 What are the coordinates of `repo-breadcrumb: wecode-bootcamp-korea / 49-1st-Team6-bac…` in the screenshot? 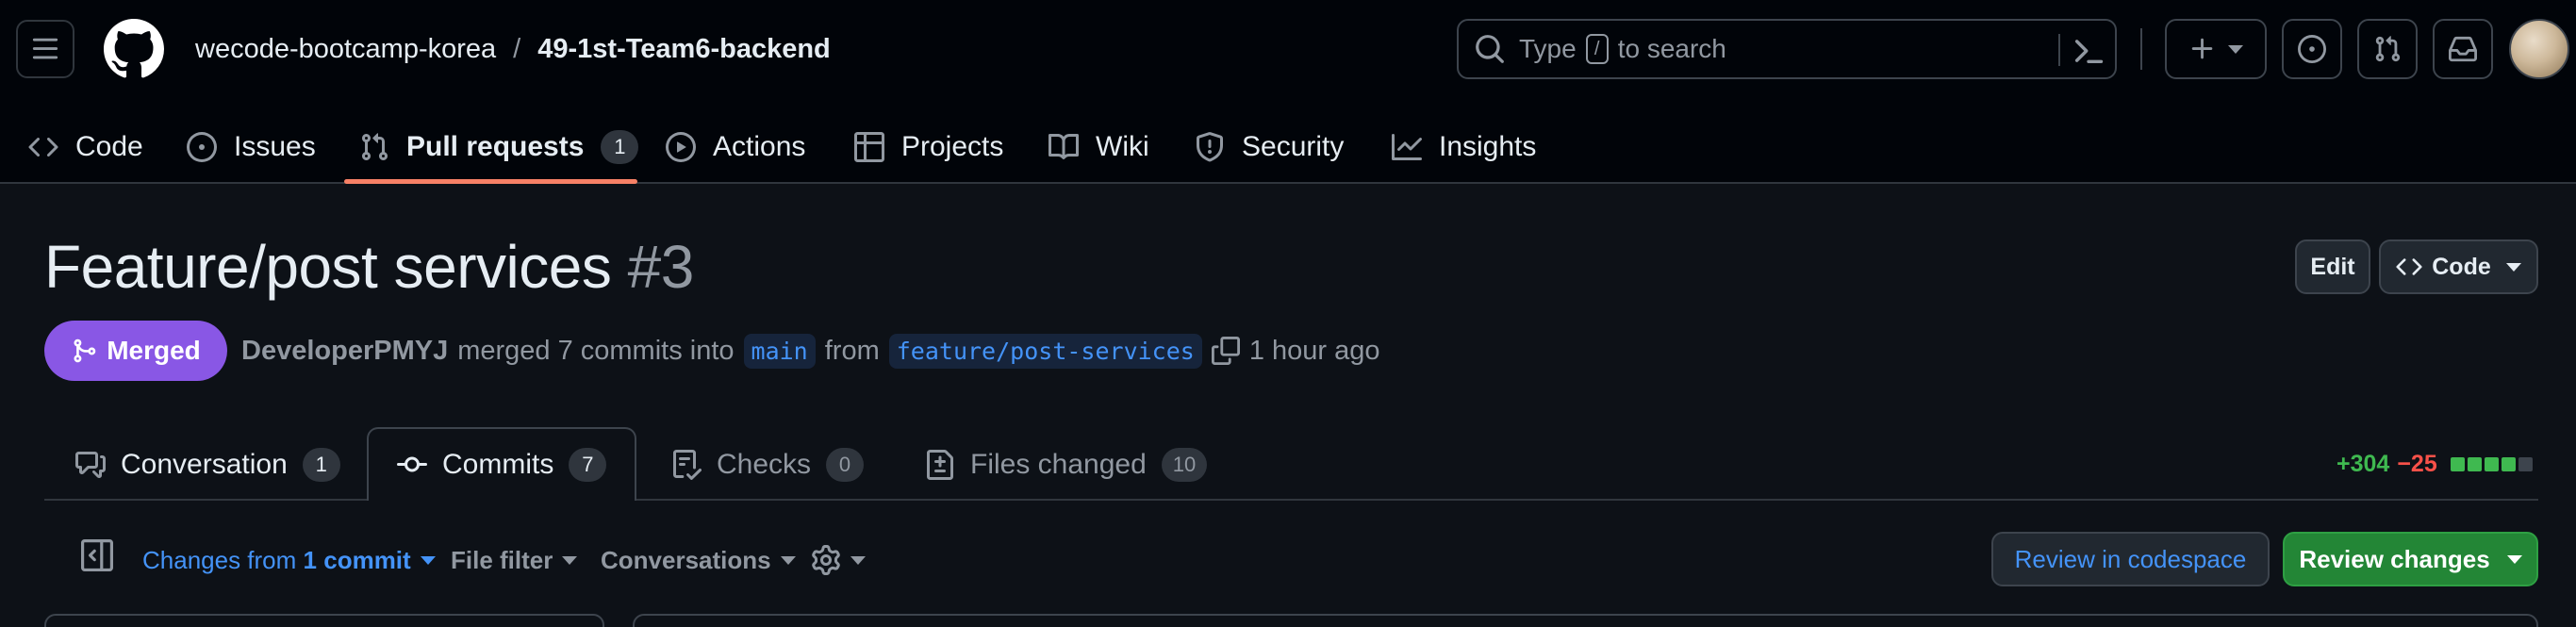 It's located at (513, 49).